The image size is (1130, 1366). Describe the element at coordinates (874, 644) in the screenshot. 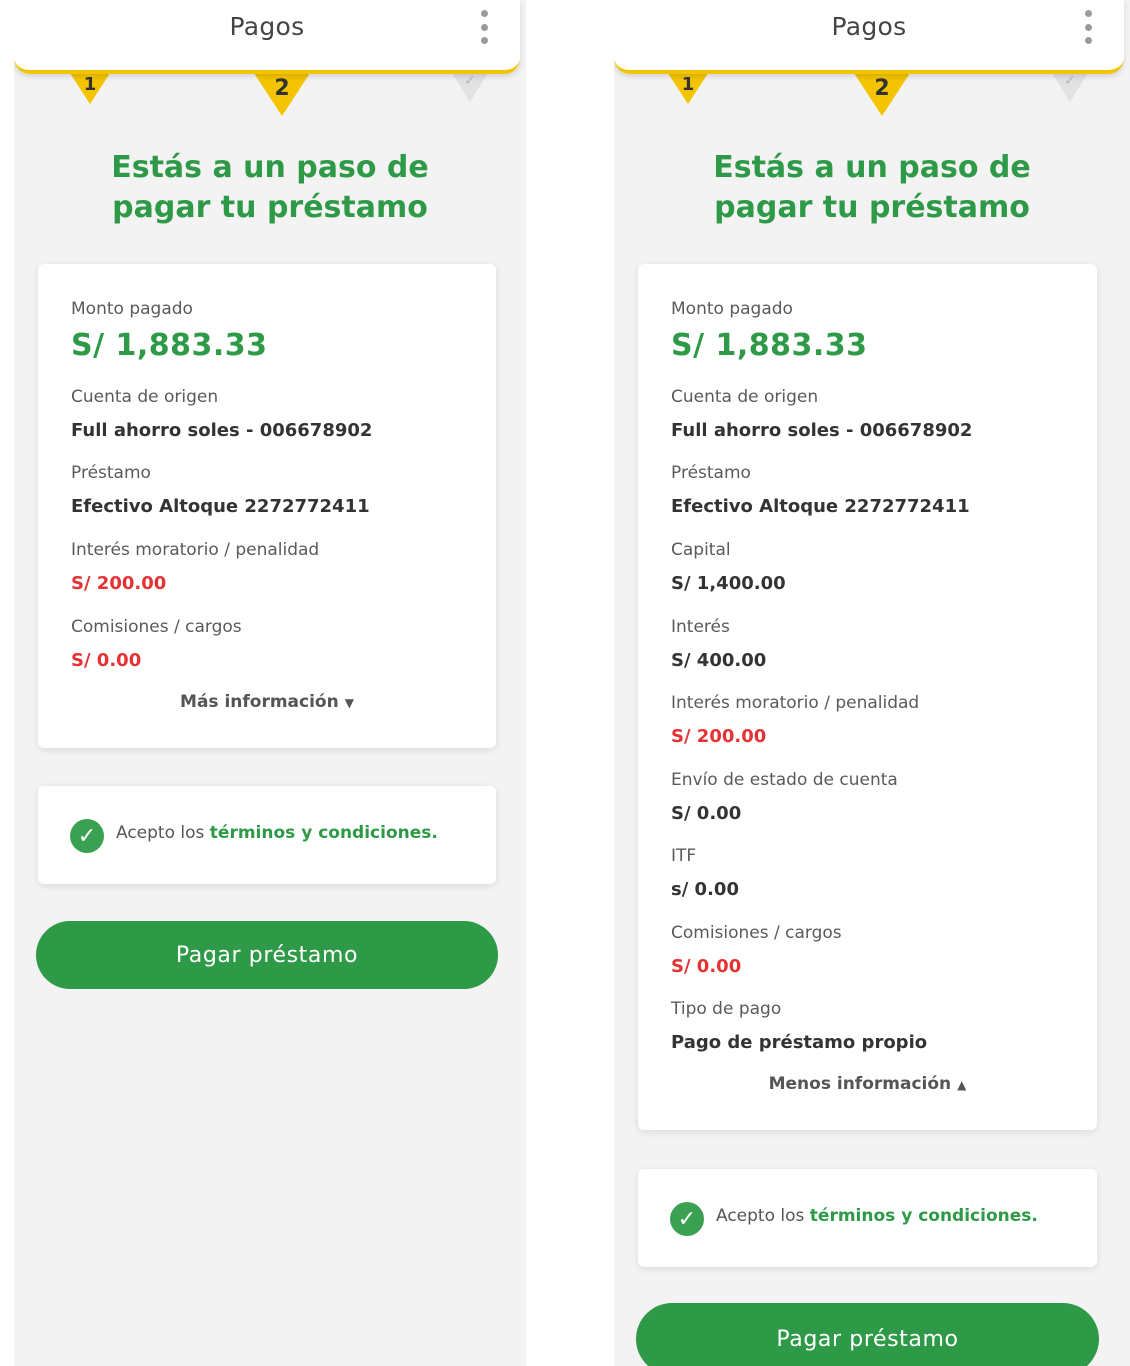

I see `detail-field: Interés S/ 400.00` at that location.